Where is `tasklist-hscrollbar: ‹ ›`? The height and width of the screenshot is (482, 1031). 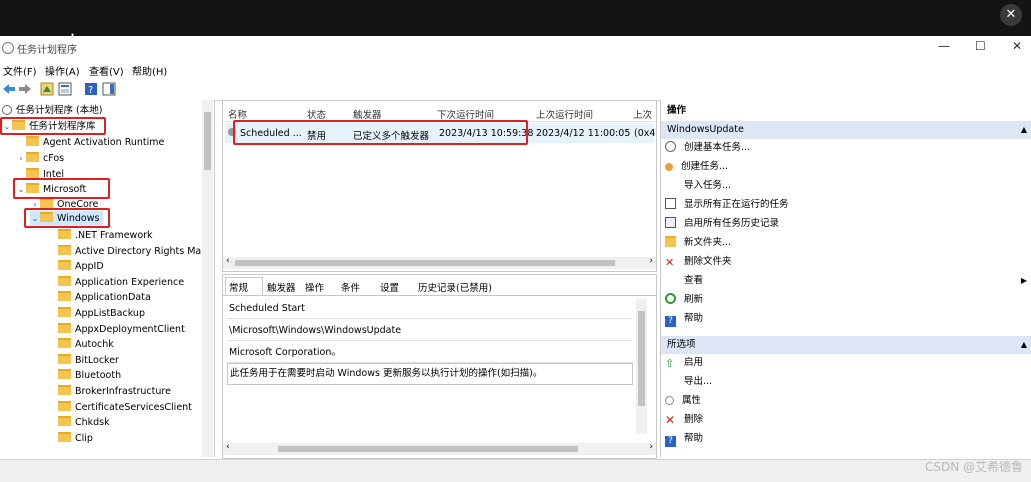 tasklist-hscrollbar: ‹ › is located at coordinates (439, 262).